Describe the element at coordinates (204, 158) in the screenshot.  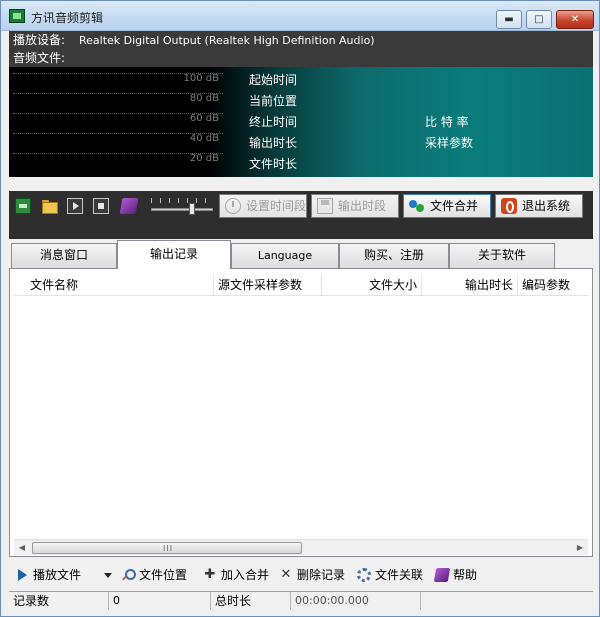
I see `db-label: 20 dB` at that location.